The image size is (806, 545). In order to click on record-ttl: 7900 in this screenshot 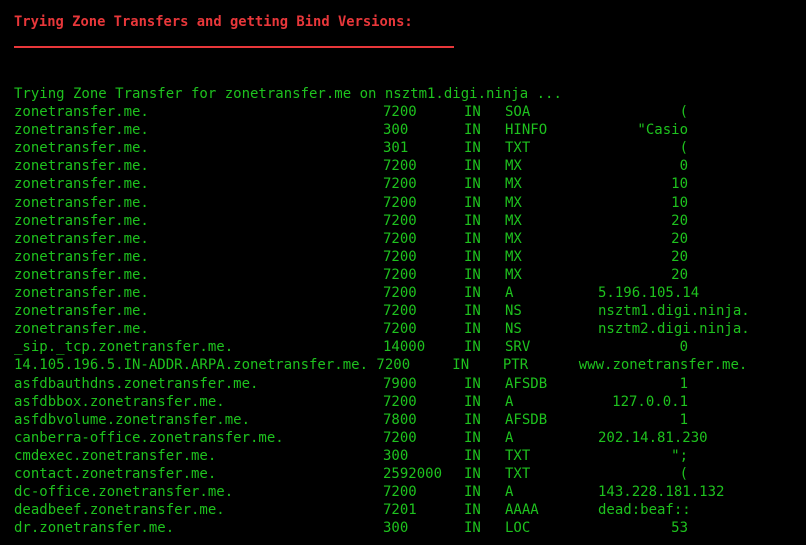, I will do `click(400, 383)`.